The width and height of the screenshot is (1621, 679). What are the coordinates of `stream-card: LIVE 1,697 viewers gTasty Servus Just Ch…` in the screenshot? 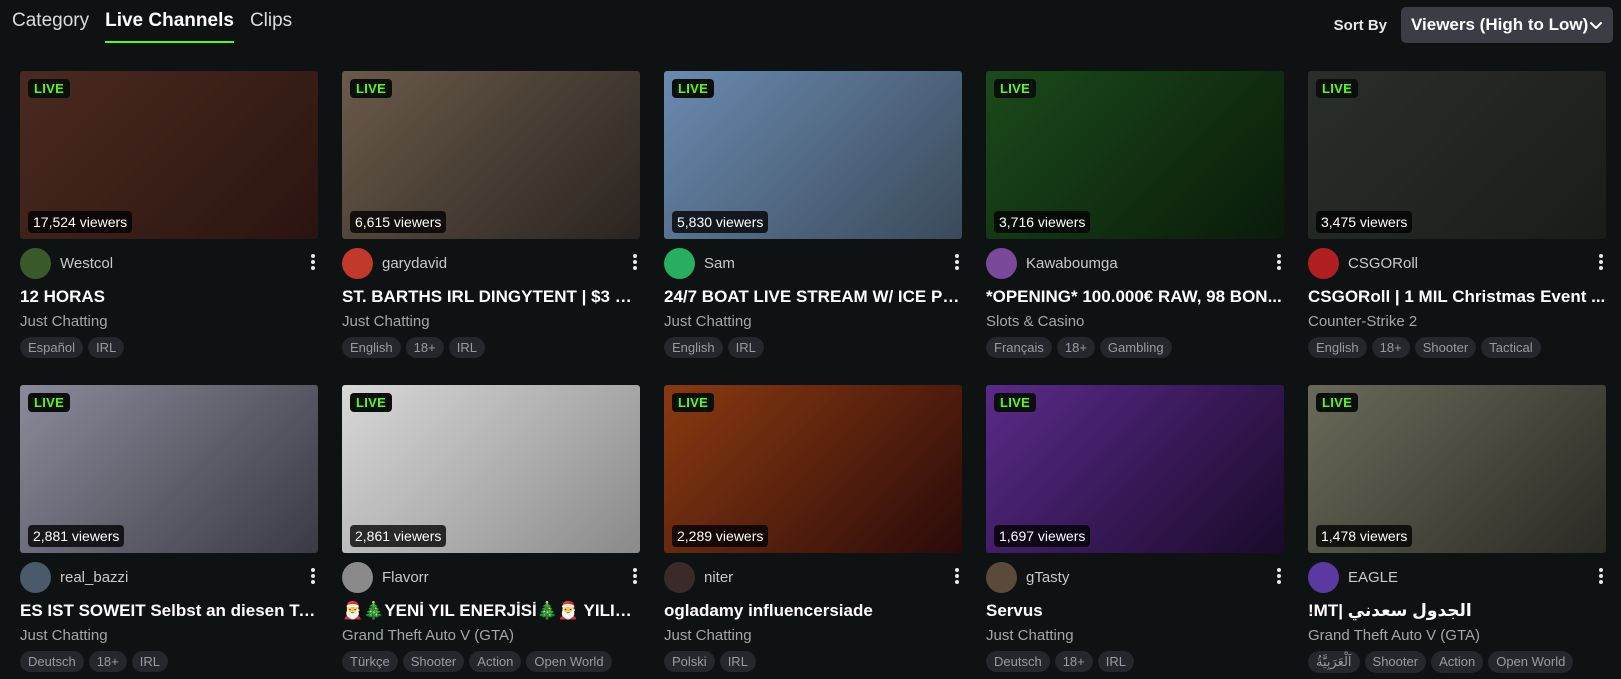 It's located at (1135, 532).